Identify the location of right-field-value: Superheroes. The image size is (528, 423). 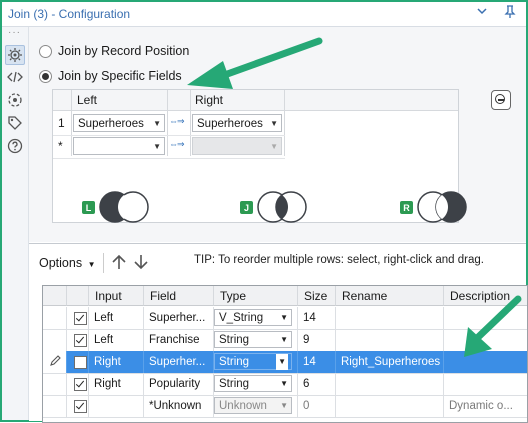
(230, 124).